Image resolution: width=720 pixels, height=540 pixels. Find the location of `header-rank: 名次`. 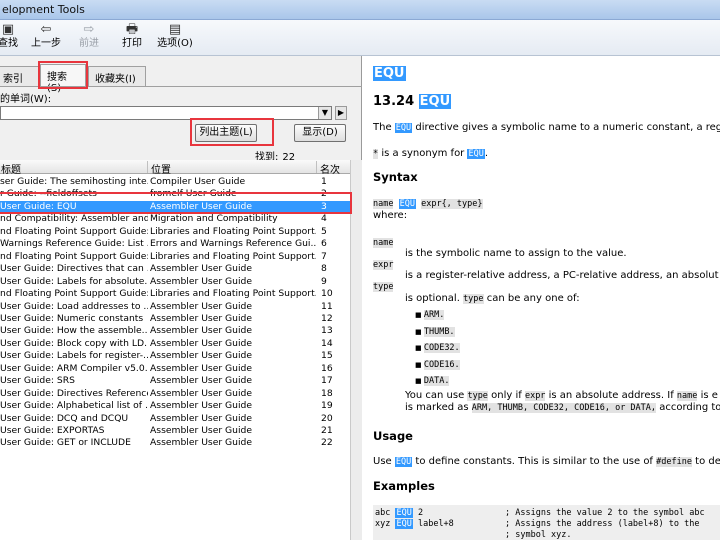

header-rank: 名次 is located at coordinates (333, 168).